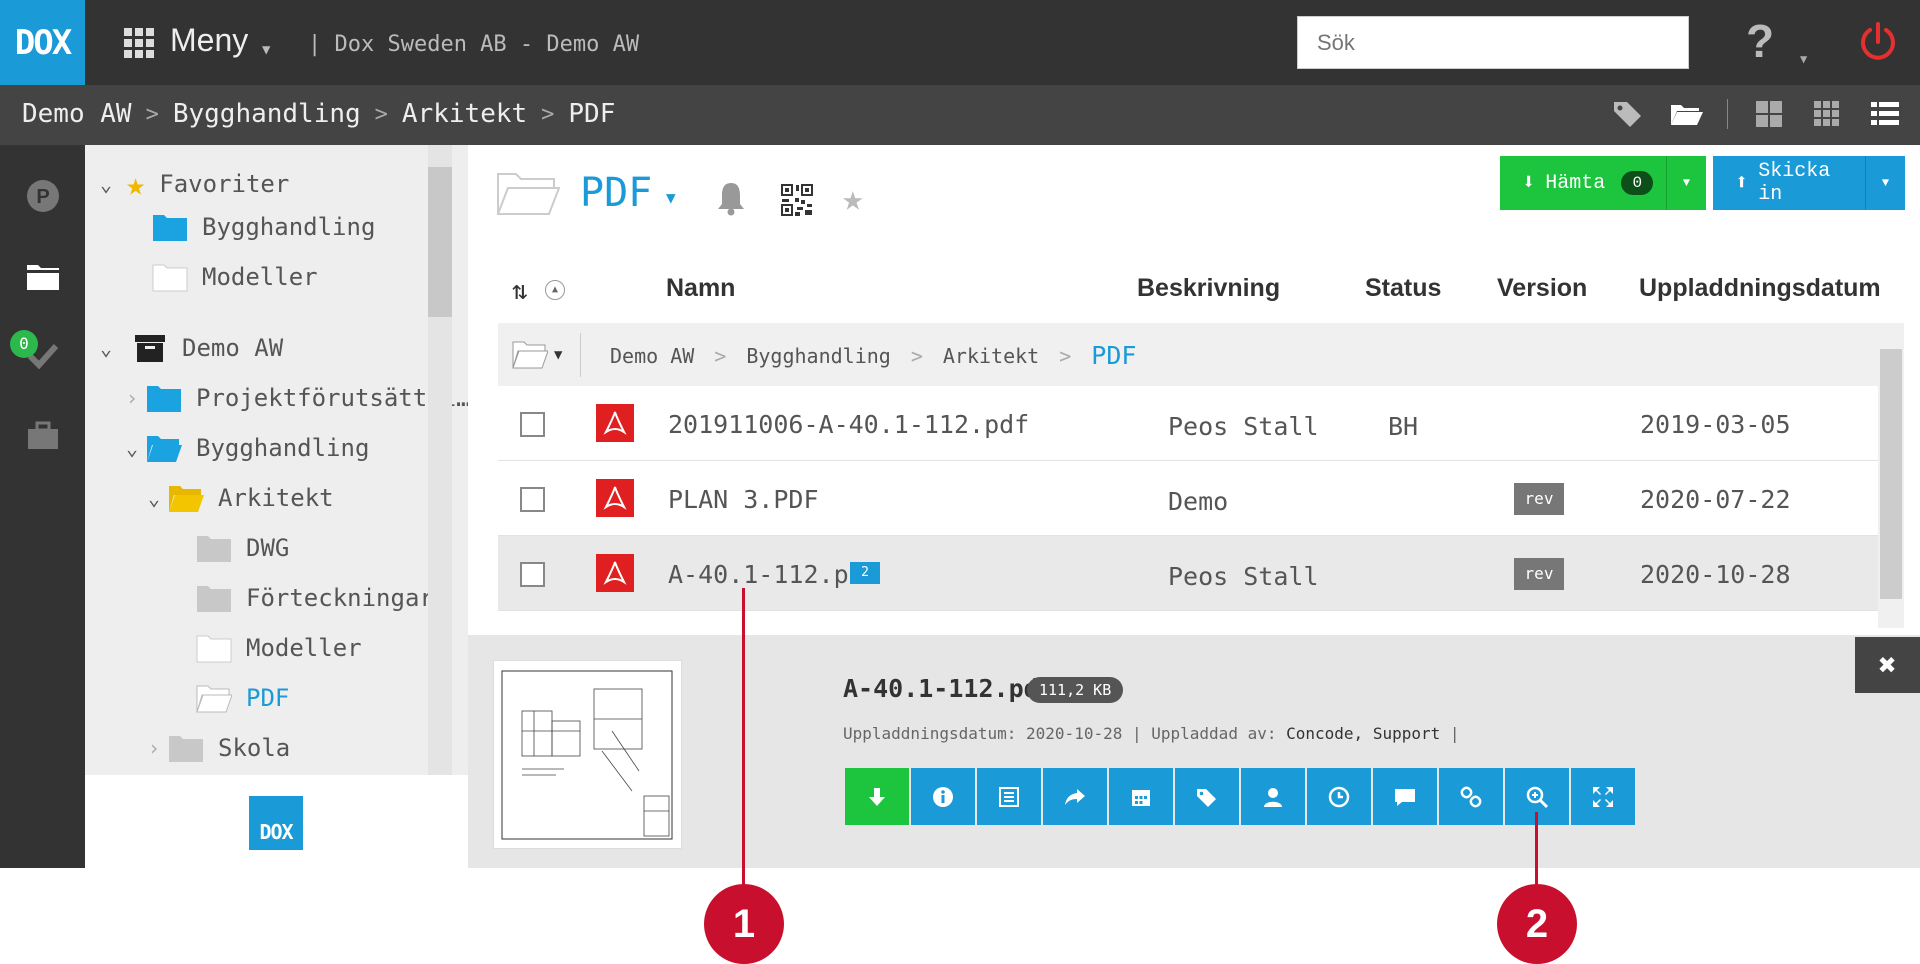 The width and height of the screenshot is (1920, 964). What do you see at coordinates (214, 599) in the screenshot?
I see `folder-gray-icon` at bounding box center [214, 599].